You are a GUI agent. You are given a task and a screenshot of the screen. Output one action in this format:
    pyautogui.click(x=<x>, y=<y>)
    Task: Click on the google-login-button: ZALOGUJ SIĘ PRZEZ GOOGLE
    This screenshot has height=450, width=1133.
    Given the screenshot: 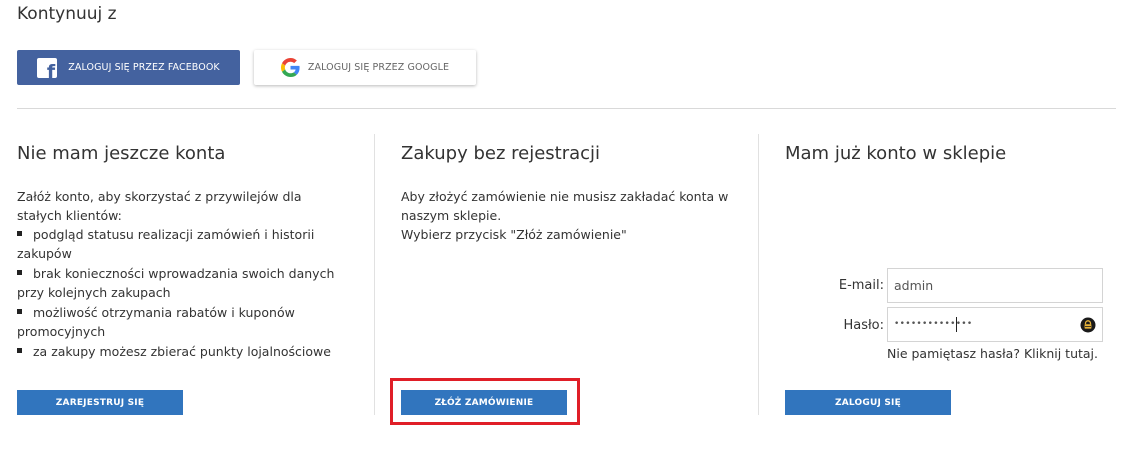 What is the action you would take?
    pyautogui.click(x=365, y=67)
    